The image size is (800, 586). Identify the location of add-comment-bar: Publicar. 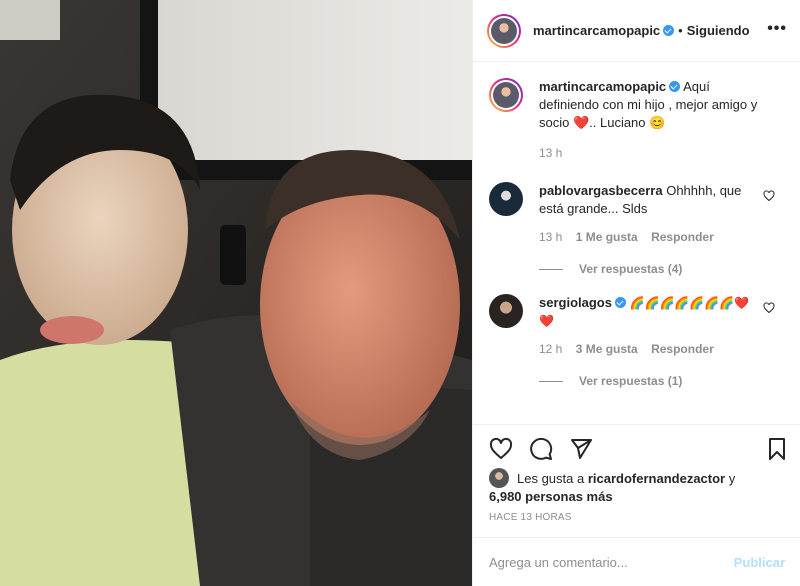
(636, 561).